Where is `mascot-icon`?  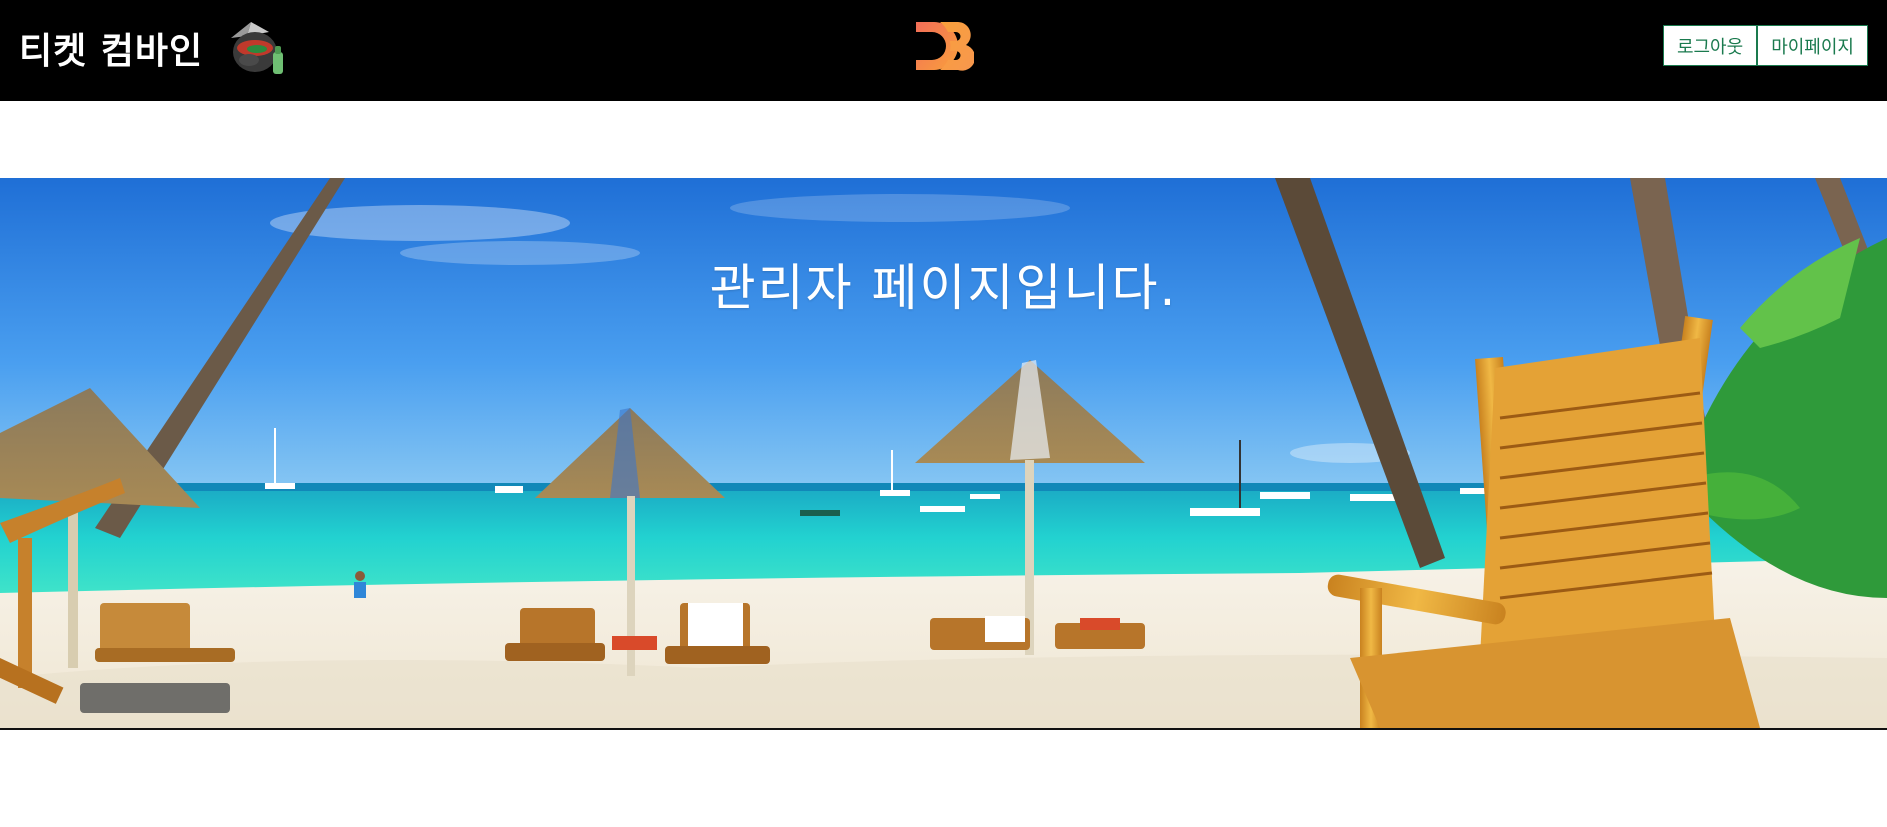
mascot-icon is located at coordinates (257, 48).